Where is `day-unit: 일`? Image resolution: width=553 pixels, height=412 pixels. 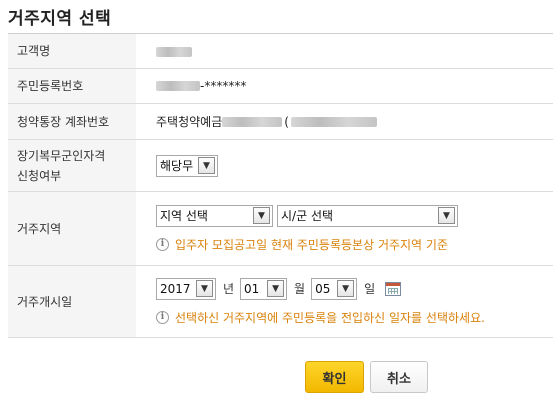 day-unit: 일 is located at coordinates (370, 289).